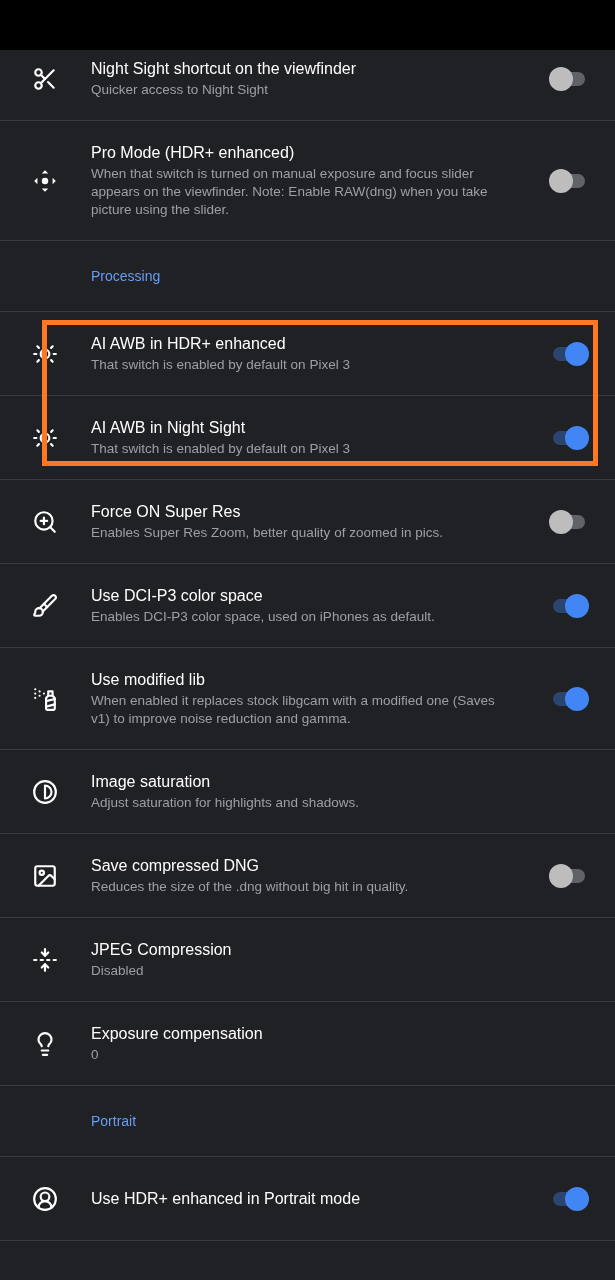  Describe the element at coordinates (45, 521) in the screenshot. I see `zoom-in-icon` at that location.